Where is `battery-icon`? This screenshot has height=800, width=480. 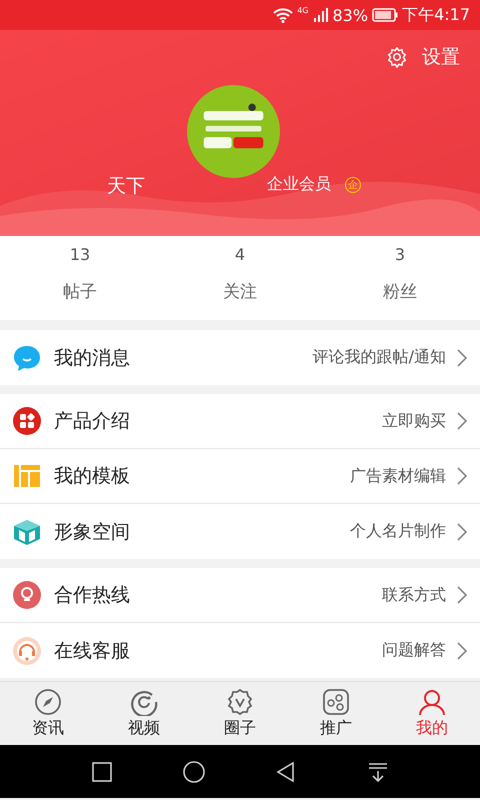
battery-icon is located at coordinates (385, 15).